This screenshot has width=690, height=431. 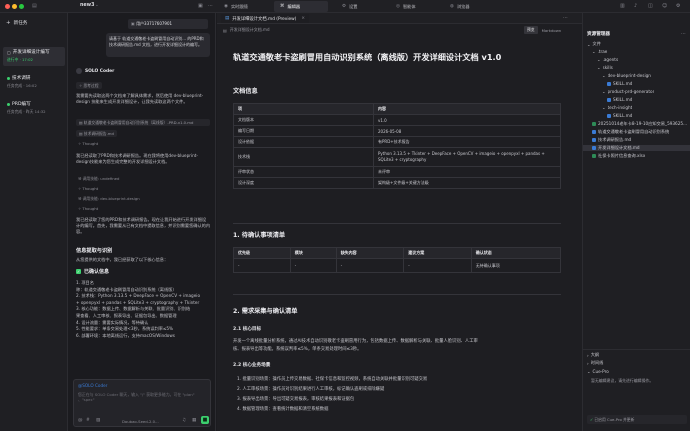 I want to click on thought-label: Thought, so click(x=90, y=208).